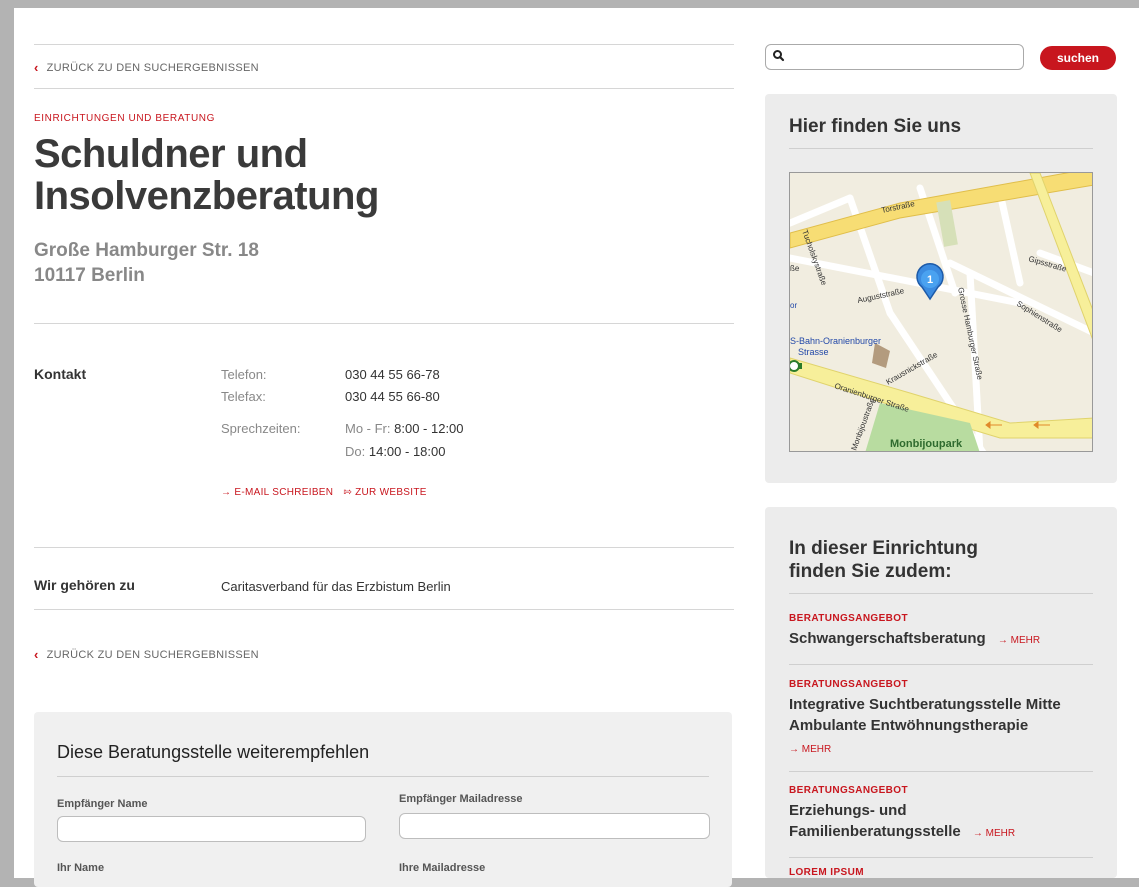 This screenshot has width=1139, height=887. I want to click on hours-2-time: 14:00 - 18:00, so click(407, 451).